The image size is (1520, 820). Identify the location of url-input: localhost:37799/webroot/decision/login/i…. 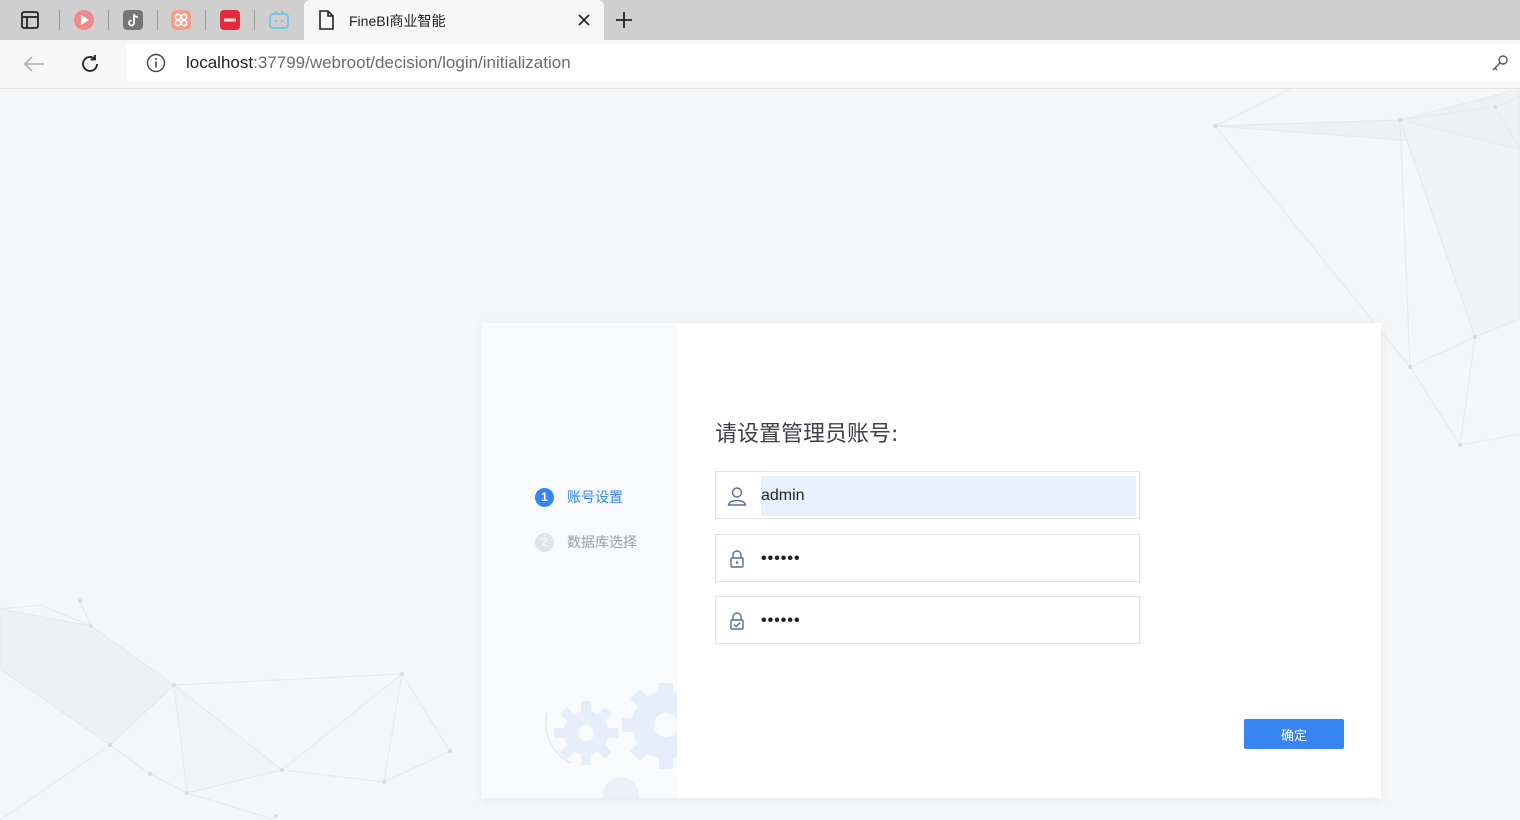
(823, 63).